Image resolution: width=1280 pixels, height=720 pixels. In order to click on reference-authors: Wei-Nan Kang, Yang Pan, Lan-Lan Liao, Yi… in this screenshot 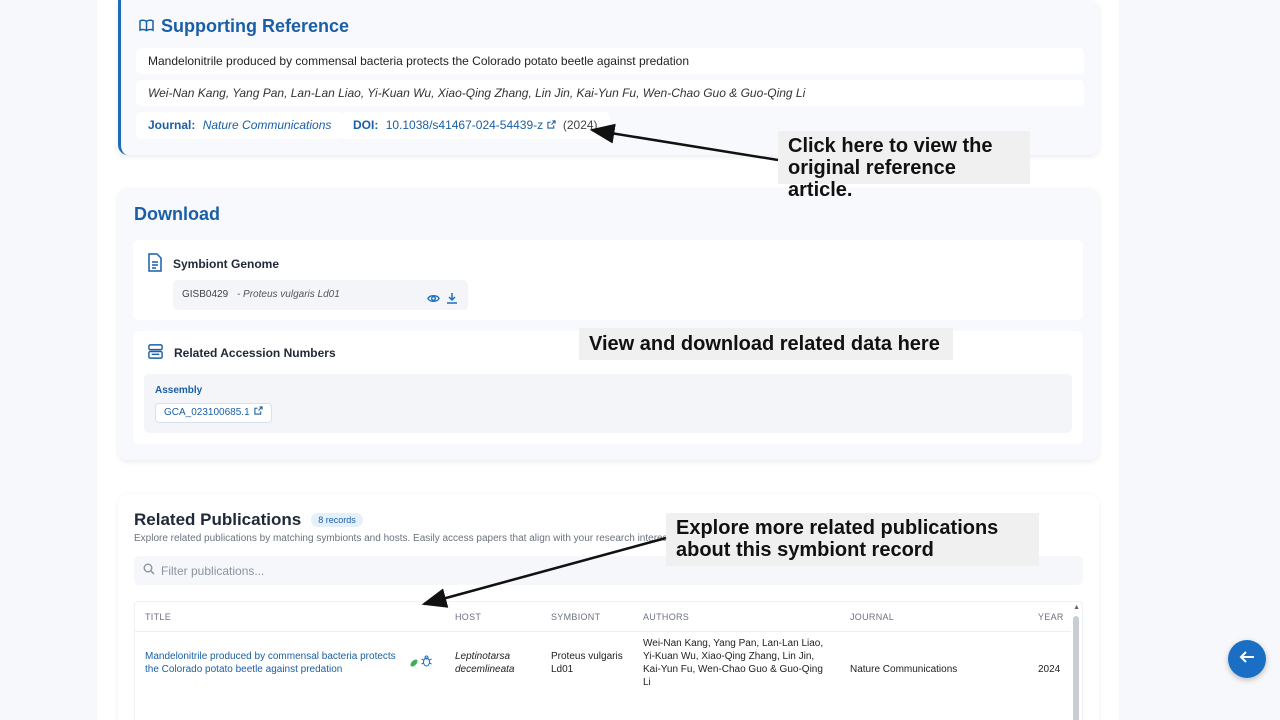, I will do `click(610, 93)`.